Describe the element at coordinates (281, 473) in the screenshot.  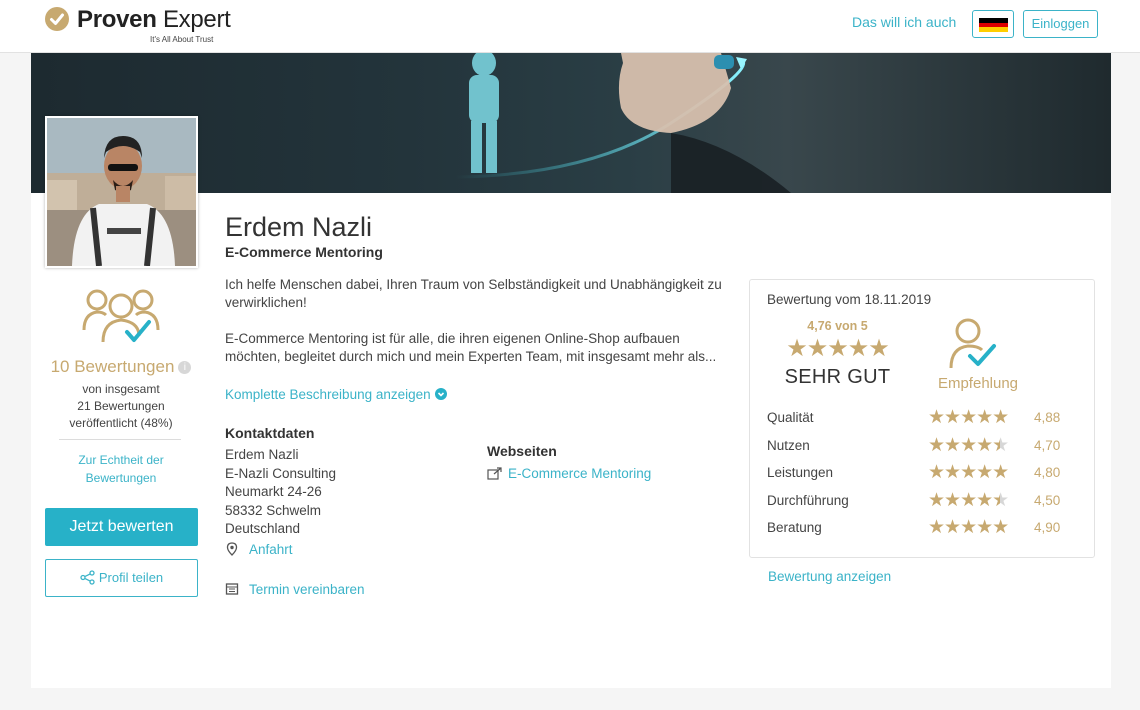
I see `contact-line: E-Nazli Consulting` at that location.